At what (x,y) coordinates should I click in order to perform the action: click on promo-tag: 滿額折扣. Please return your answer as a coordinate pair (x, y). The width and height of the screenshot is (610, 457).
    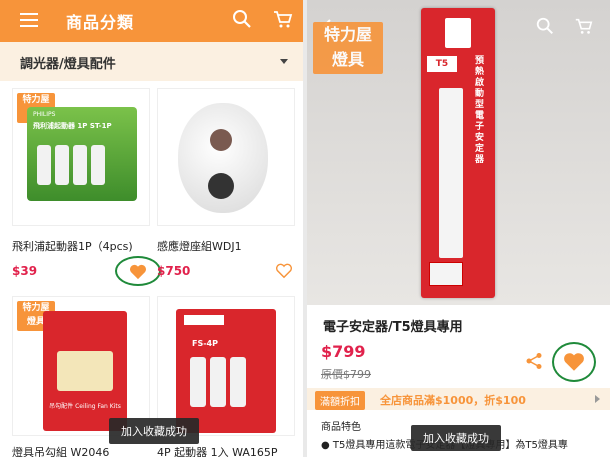
    Looking at the image, I should click on (340, 400).